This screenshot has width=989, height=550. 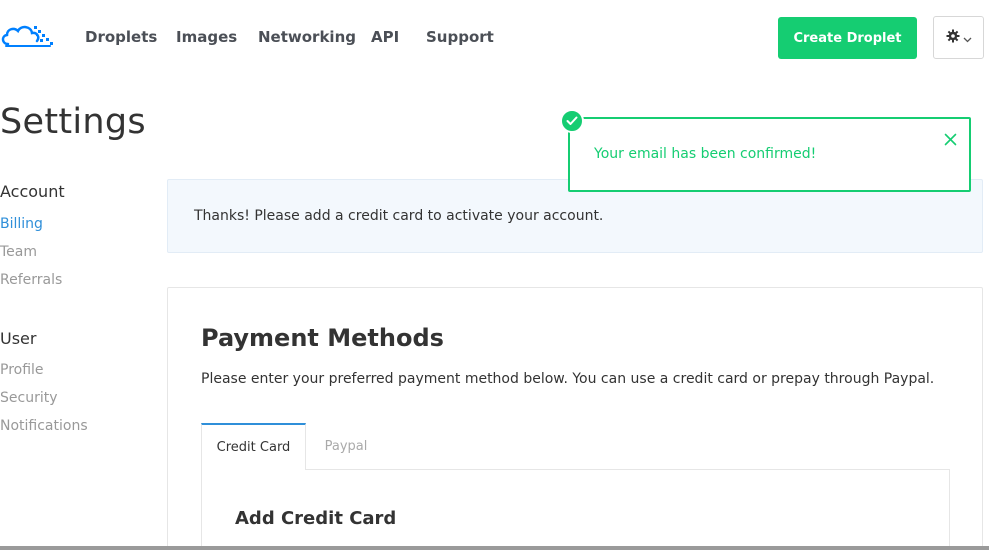 I want to click on nav-networking: Networking, so click(x=307, y=37).